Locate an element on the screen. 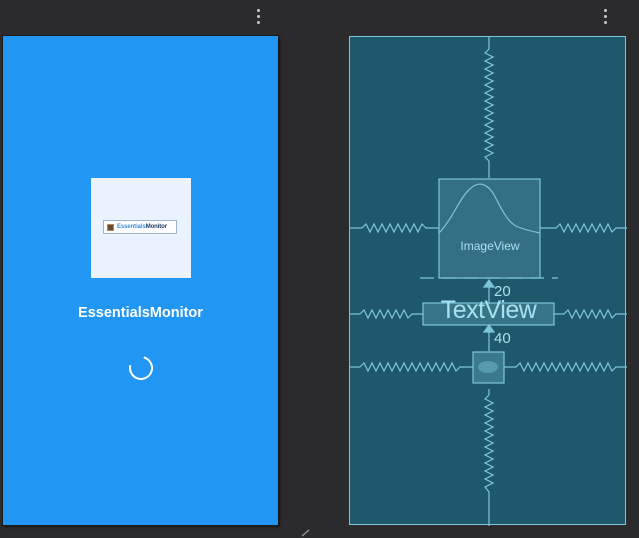  logo-badge: EssentialsMonitor is located at coordinates (140, 227).